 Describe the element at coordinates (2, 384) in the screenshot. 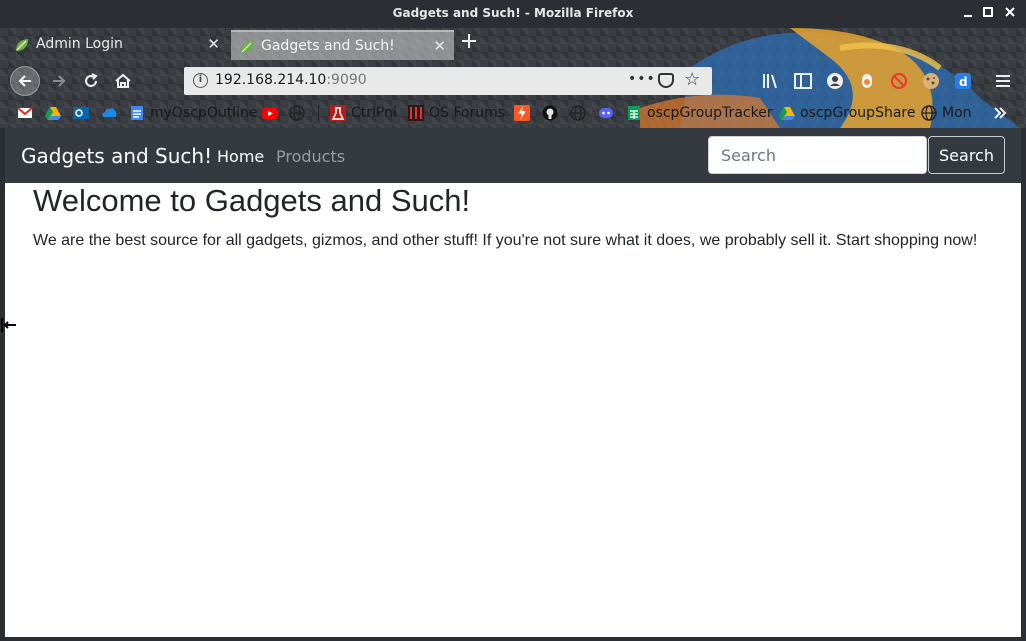

I see `window-border-left` at that location.